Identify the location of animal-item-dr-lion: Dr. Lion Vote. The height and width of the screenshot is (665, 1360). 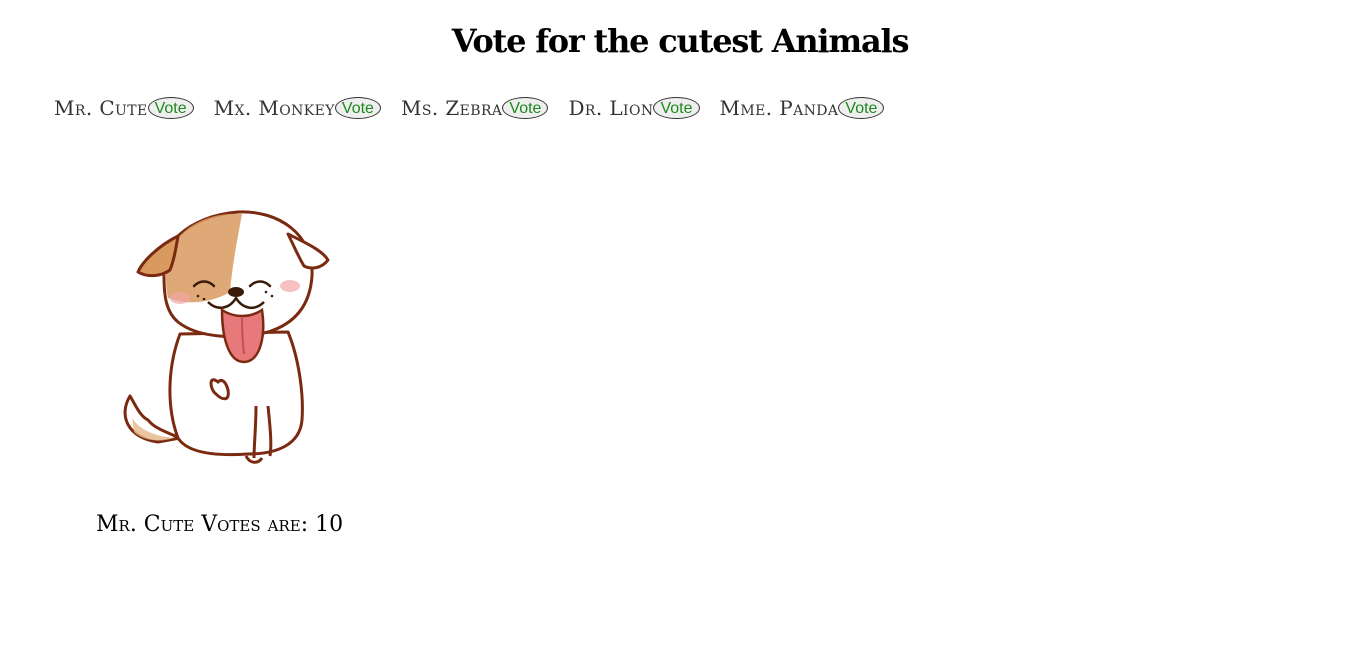
(634, 108).